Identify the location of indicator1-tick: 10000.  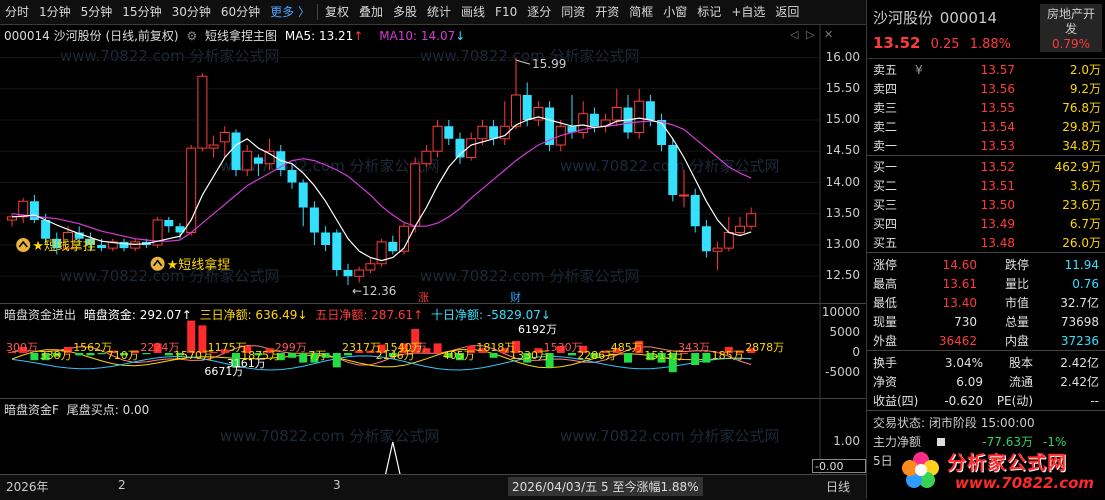
(840, 312).